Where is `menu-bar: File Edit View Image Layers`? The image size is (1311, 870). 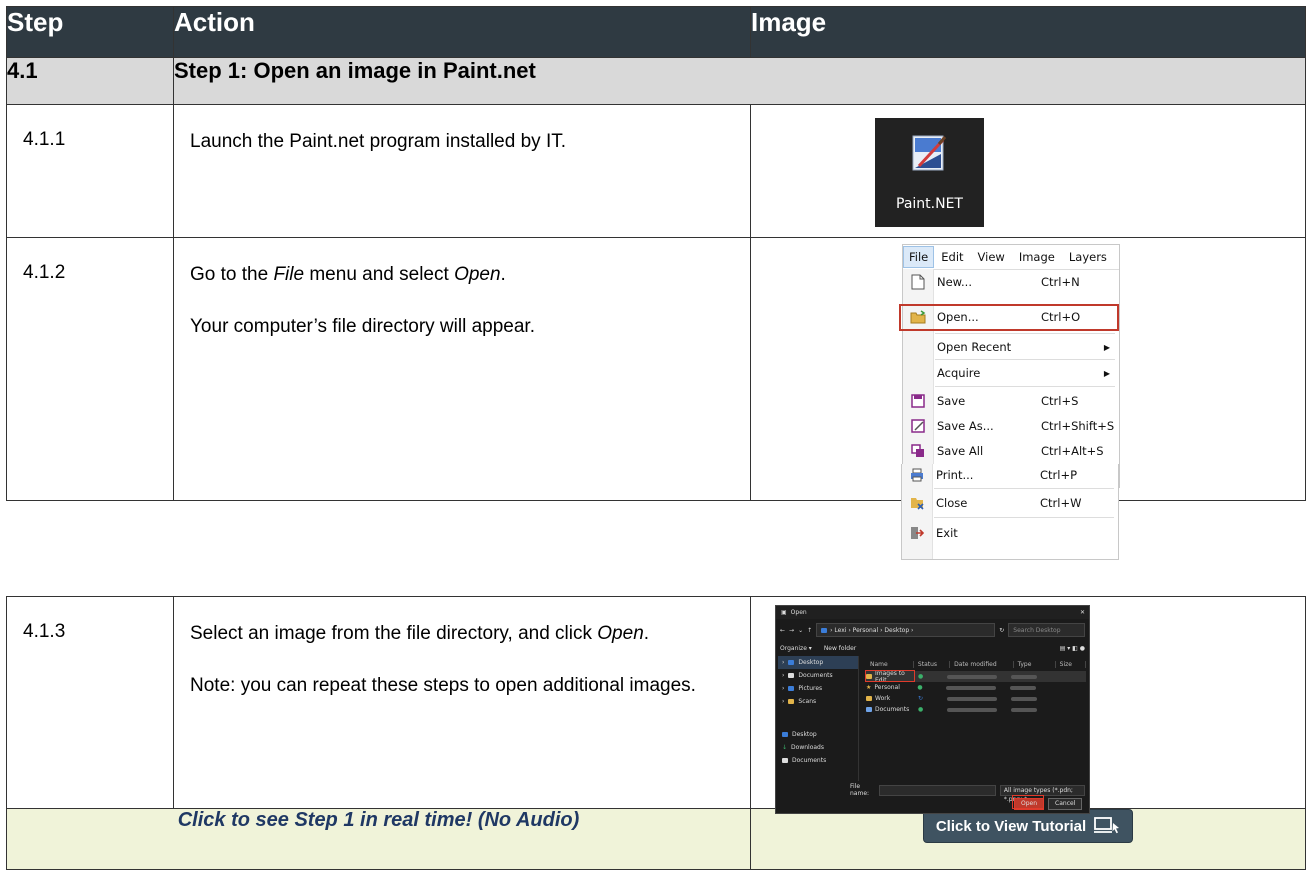 menu-bar: File Edit View Image Layers is located at coordinates (1011, 257).